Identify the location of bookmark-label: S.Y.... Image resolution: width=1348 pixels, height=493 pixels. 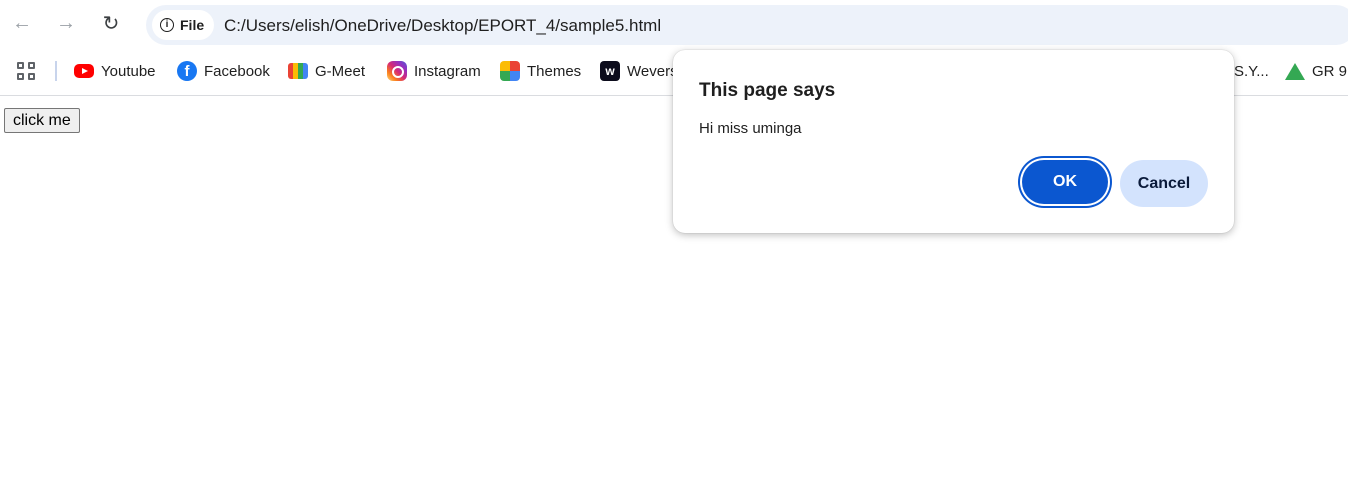
(1251, 71).